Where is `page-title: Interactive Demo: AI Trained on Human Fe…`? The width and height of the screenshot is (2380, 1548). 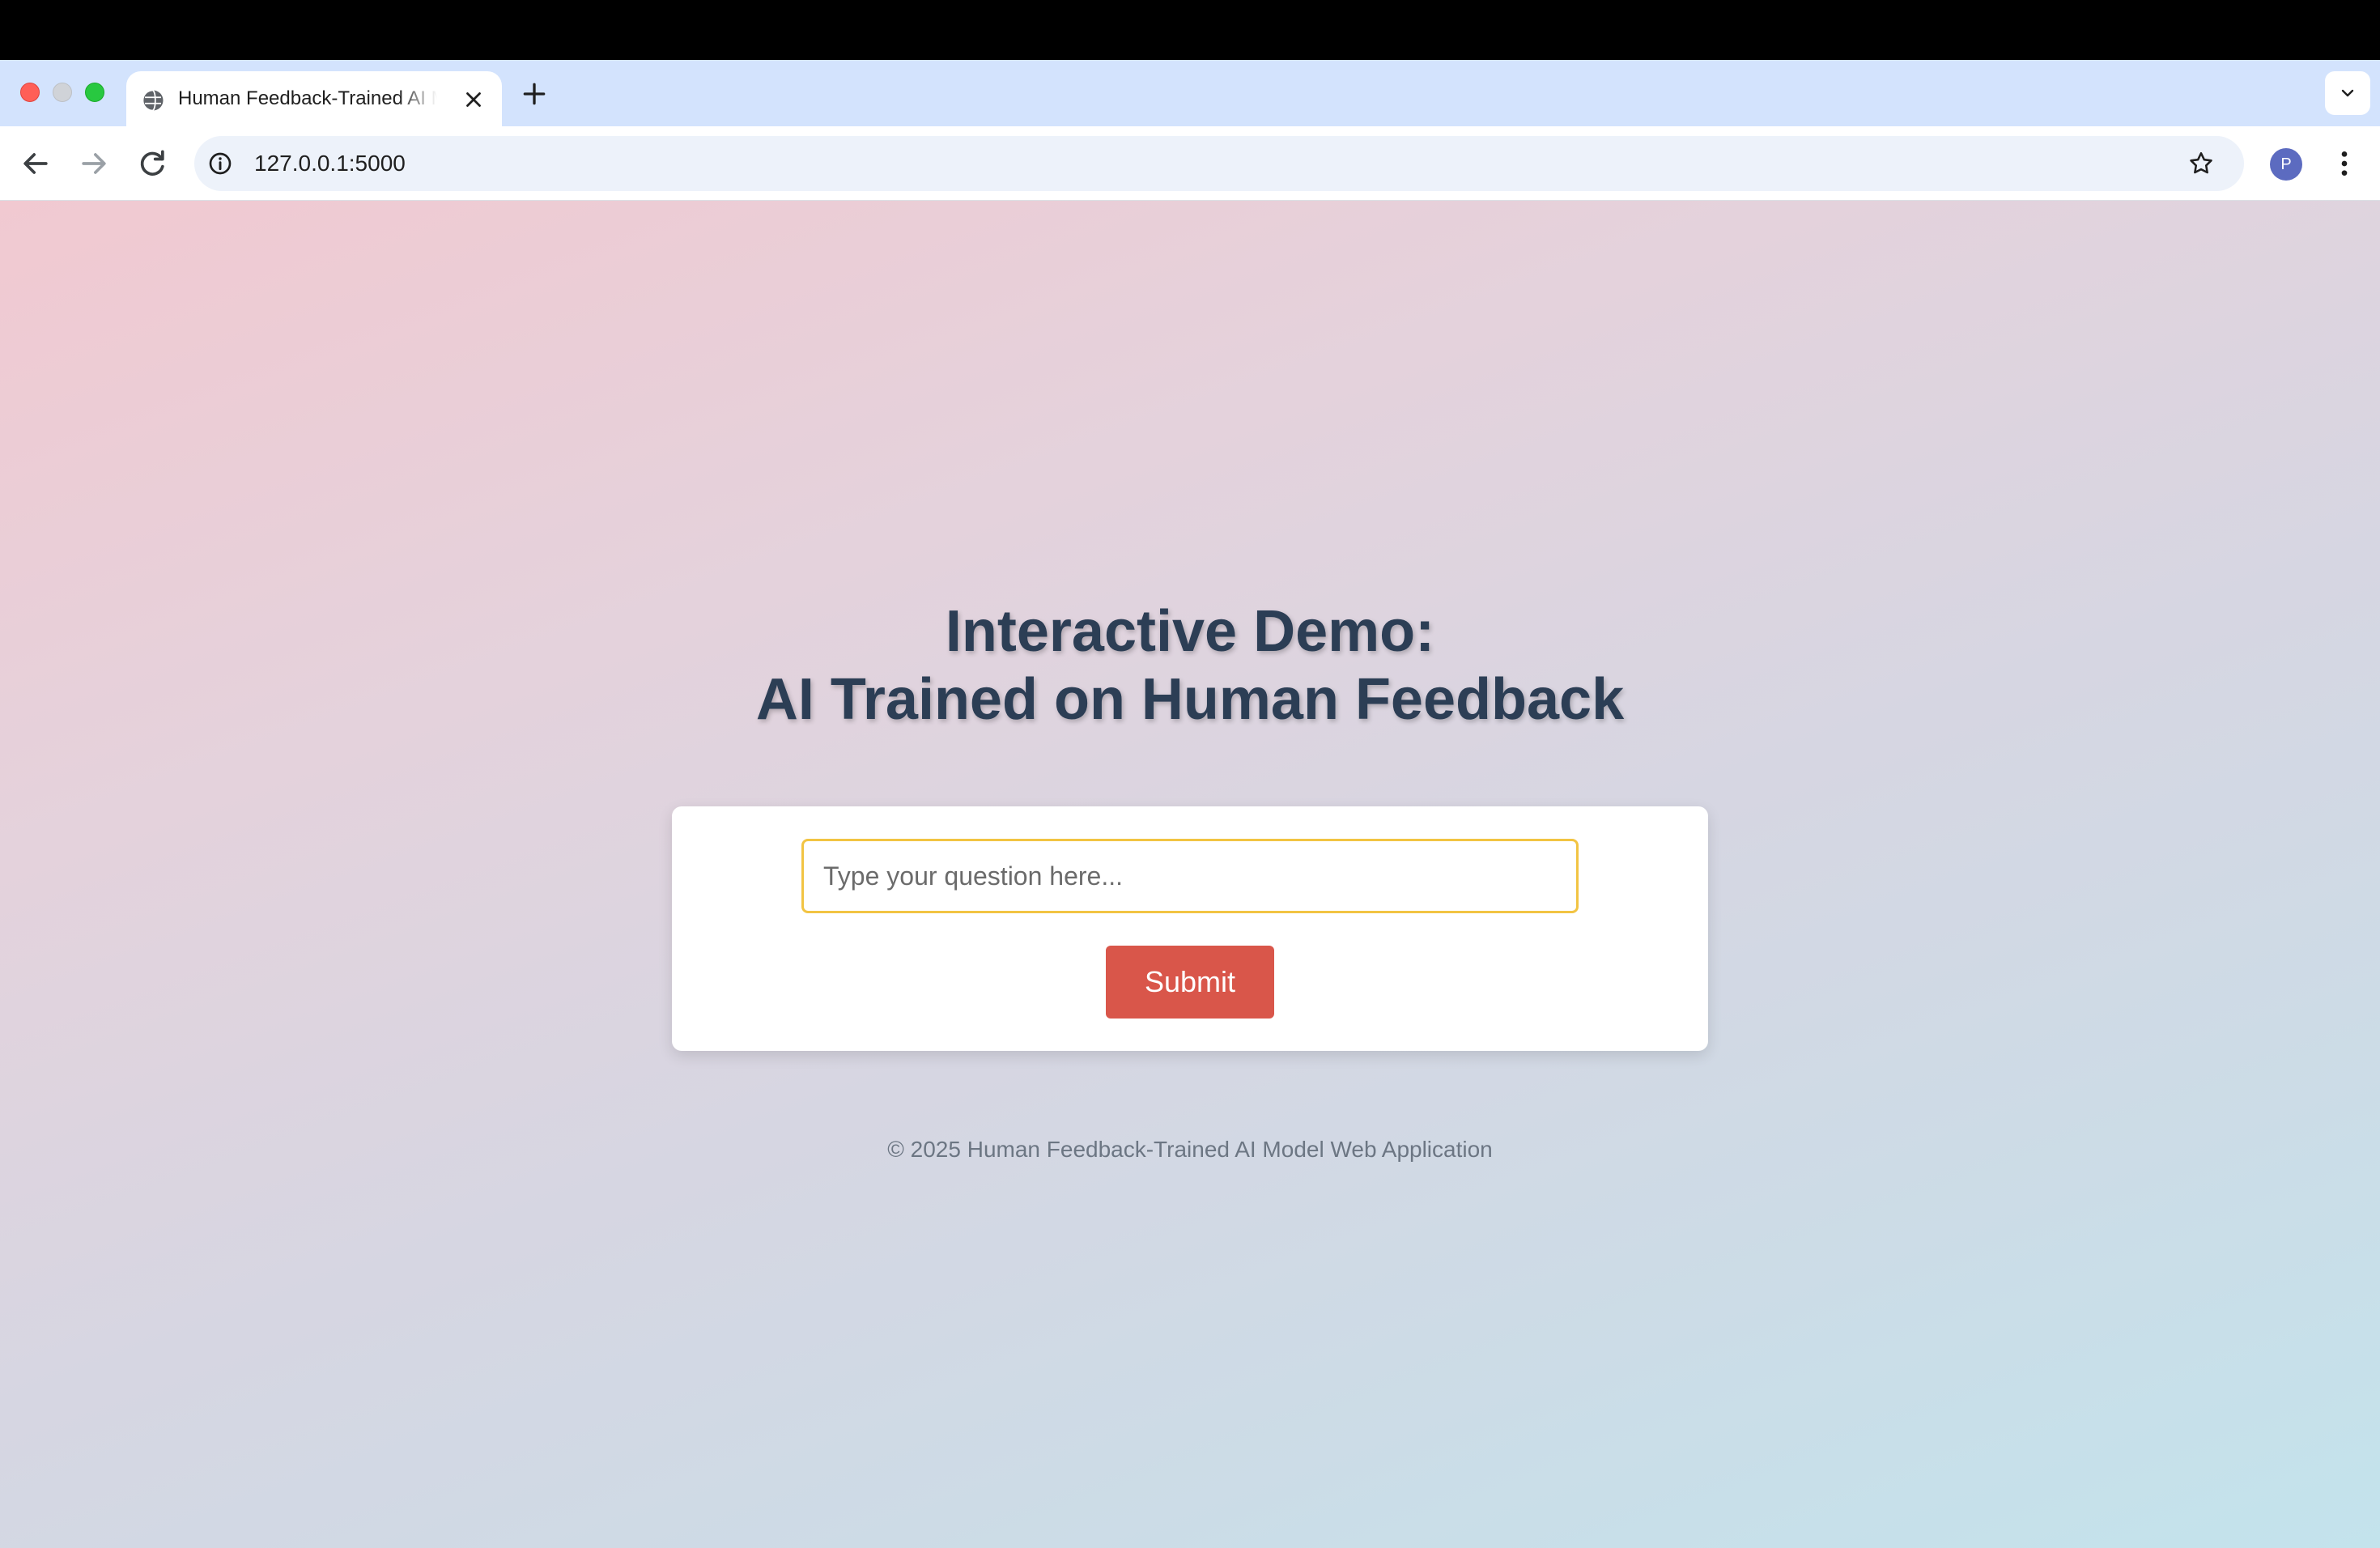 page-title: Interactive Demo: AI Trained on Human Fe… is located at coordinates (1190, 666).